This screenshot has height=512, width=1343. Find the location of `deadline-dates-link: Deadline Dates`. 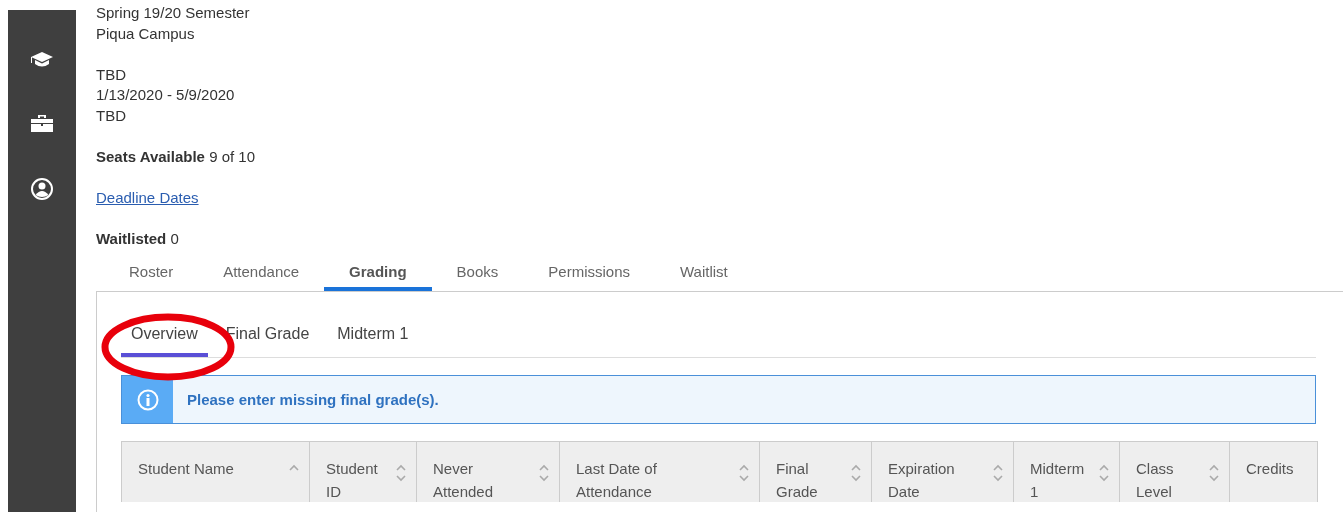

deadline-dates-link: Deadline Dates is located at coordinates (147, 197).